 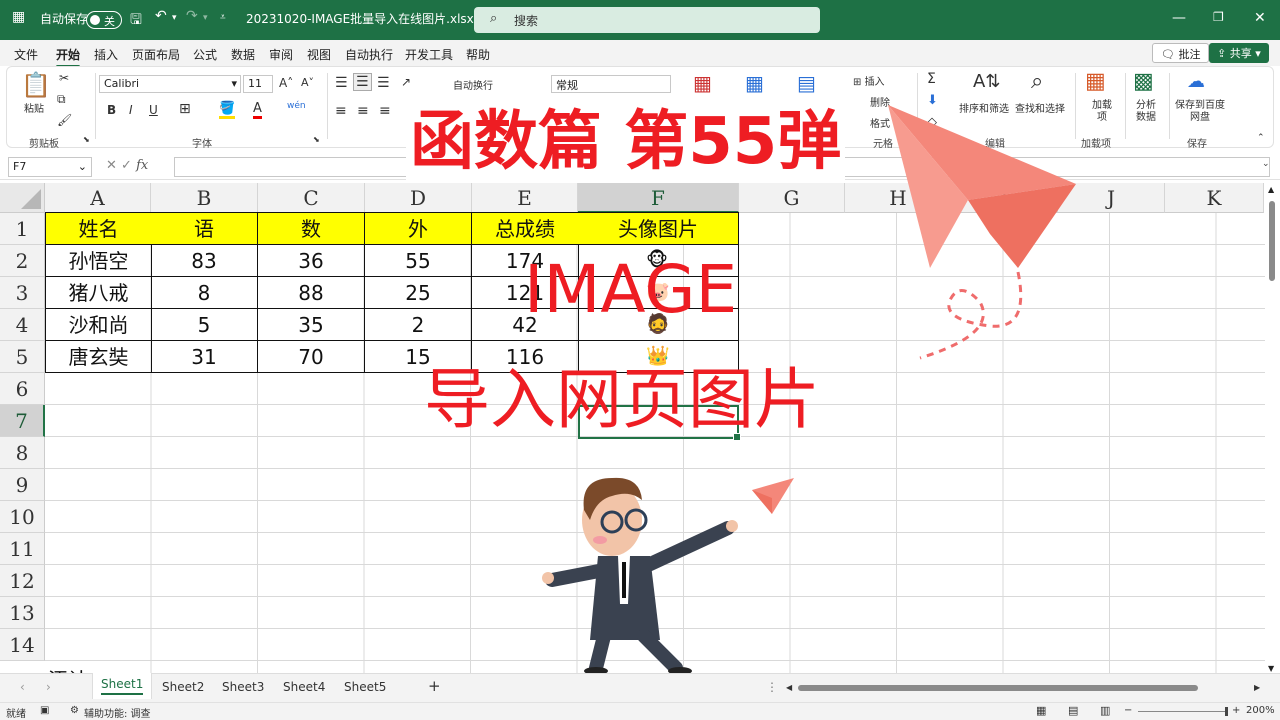 I want to click on vertical-scroll-thumb, so click(x=1272, y=241).